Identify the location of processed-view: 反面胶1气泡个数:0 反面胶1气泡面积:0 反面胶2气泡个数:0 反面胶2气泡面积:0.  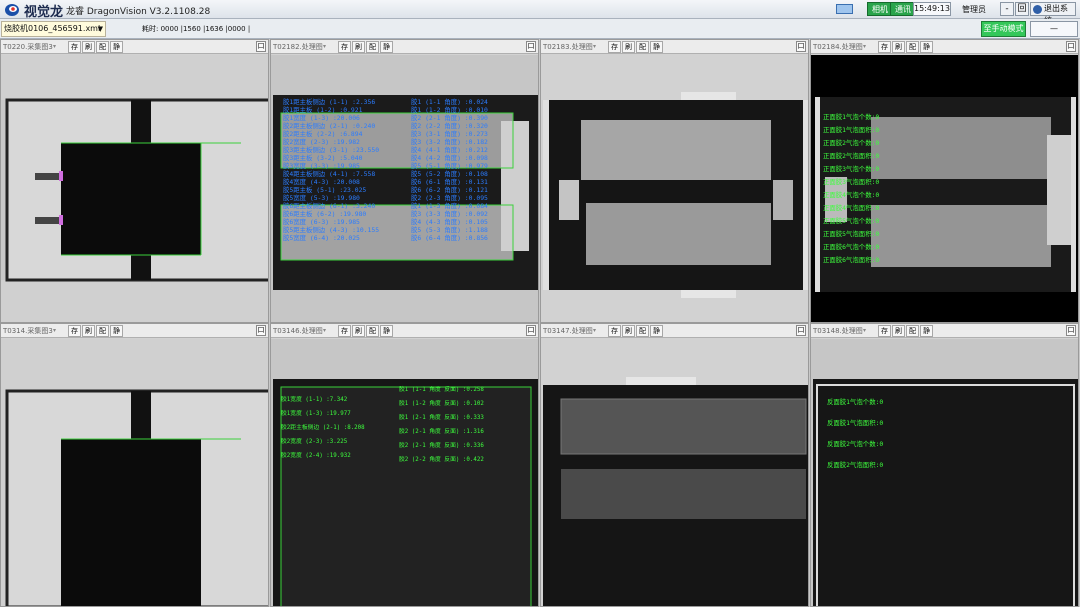
(944, 472).